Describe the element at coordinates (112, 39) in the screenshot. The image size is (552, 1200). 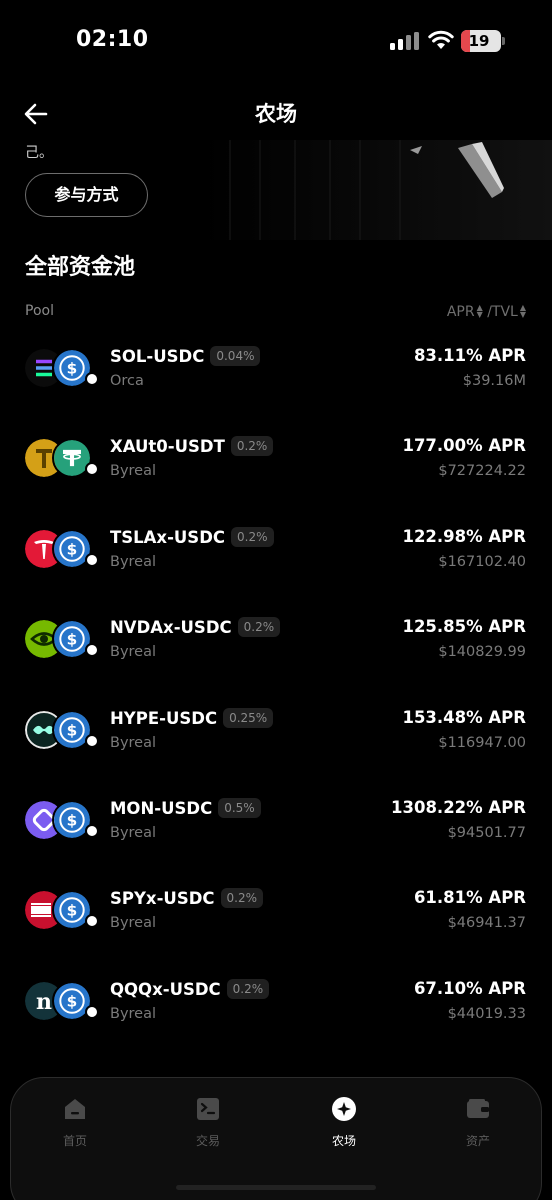
I see `status-time: 02:10` at that location.